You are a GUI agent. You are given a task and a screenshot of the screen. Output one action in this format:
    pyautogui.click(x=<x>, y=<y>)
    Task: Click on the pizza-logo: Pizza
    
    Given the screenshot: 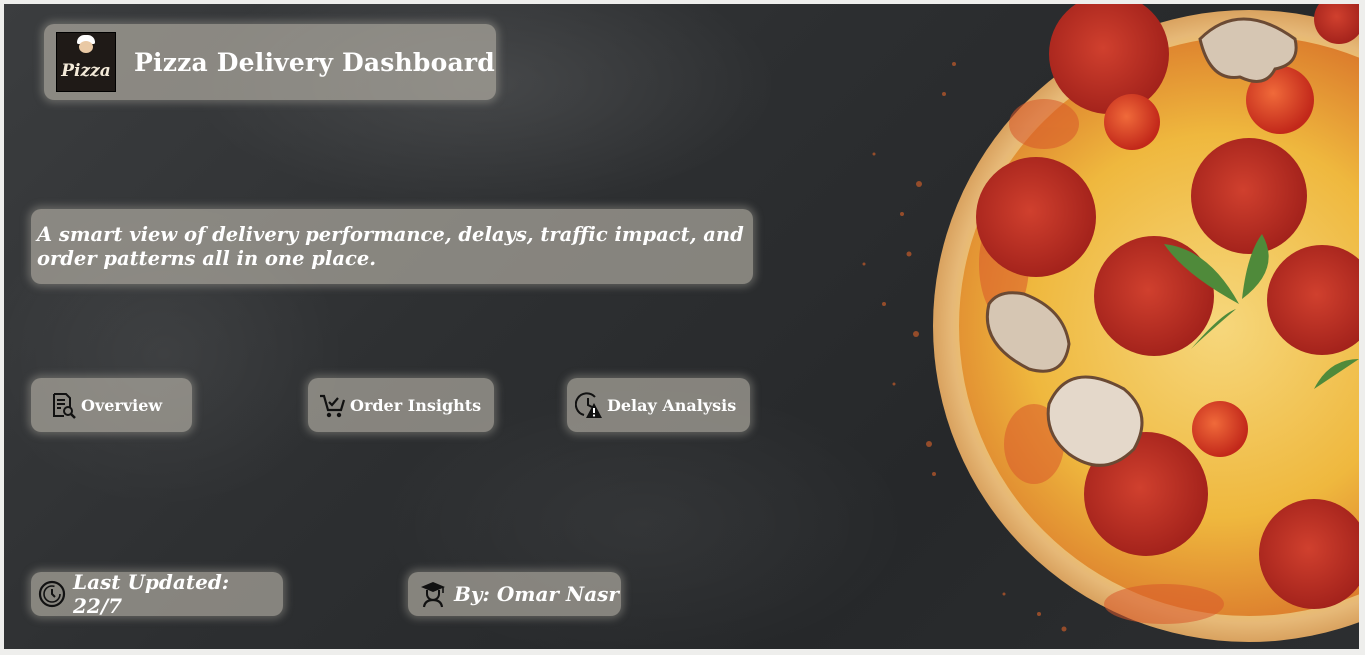 What is the action you would take?
    pyautogui.click(x=86, y=62)
    